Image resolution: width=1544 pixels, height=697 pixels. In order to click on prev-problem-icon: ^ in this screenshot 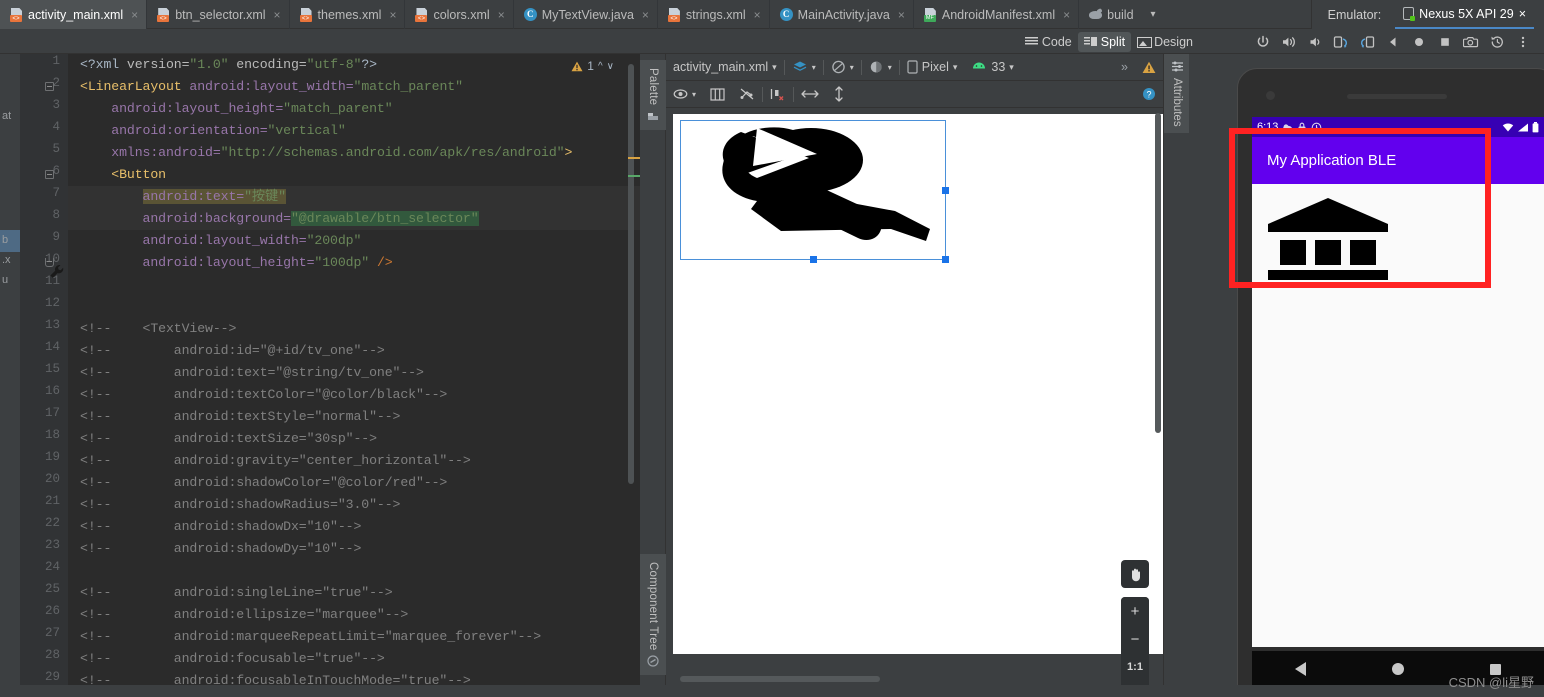, I will do `click(600, 66)`.